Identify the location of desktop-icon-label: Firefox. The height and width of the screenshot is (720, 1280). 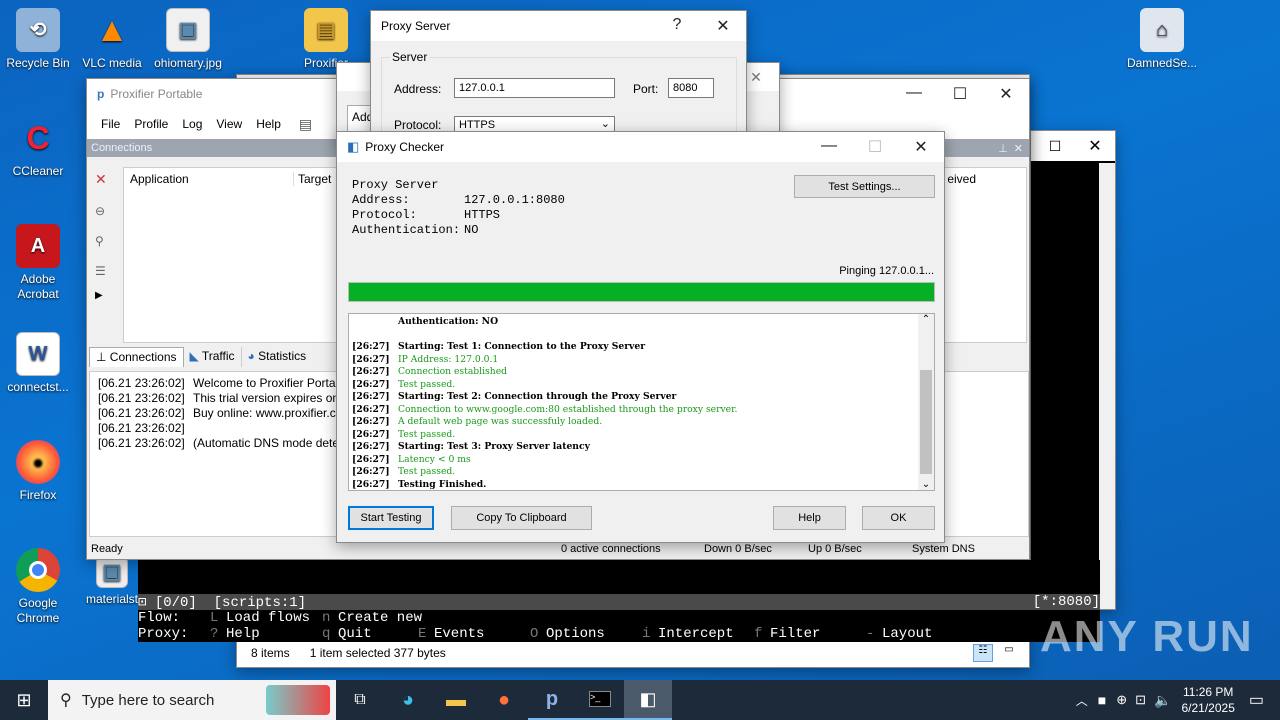
(38, 495).